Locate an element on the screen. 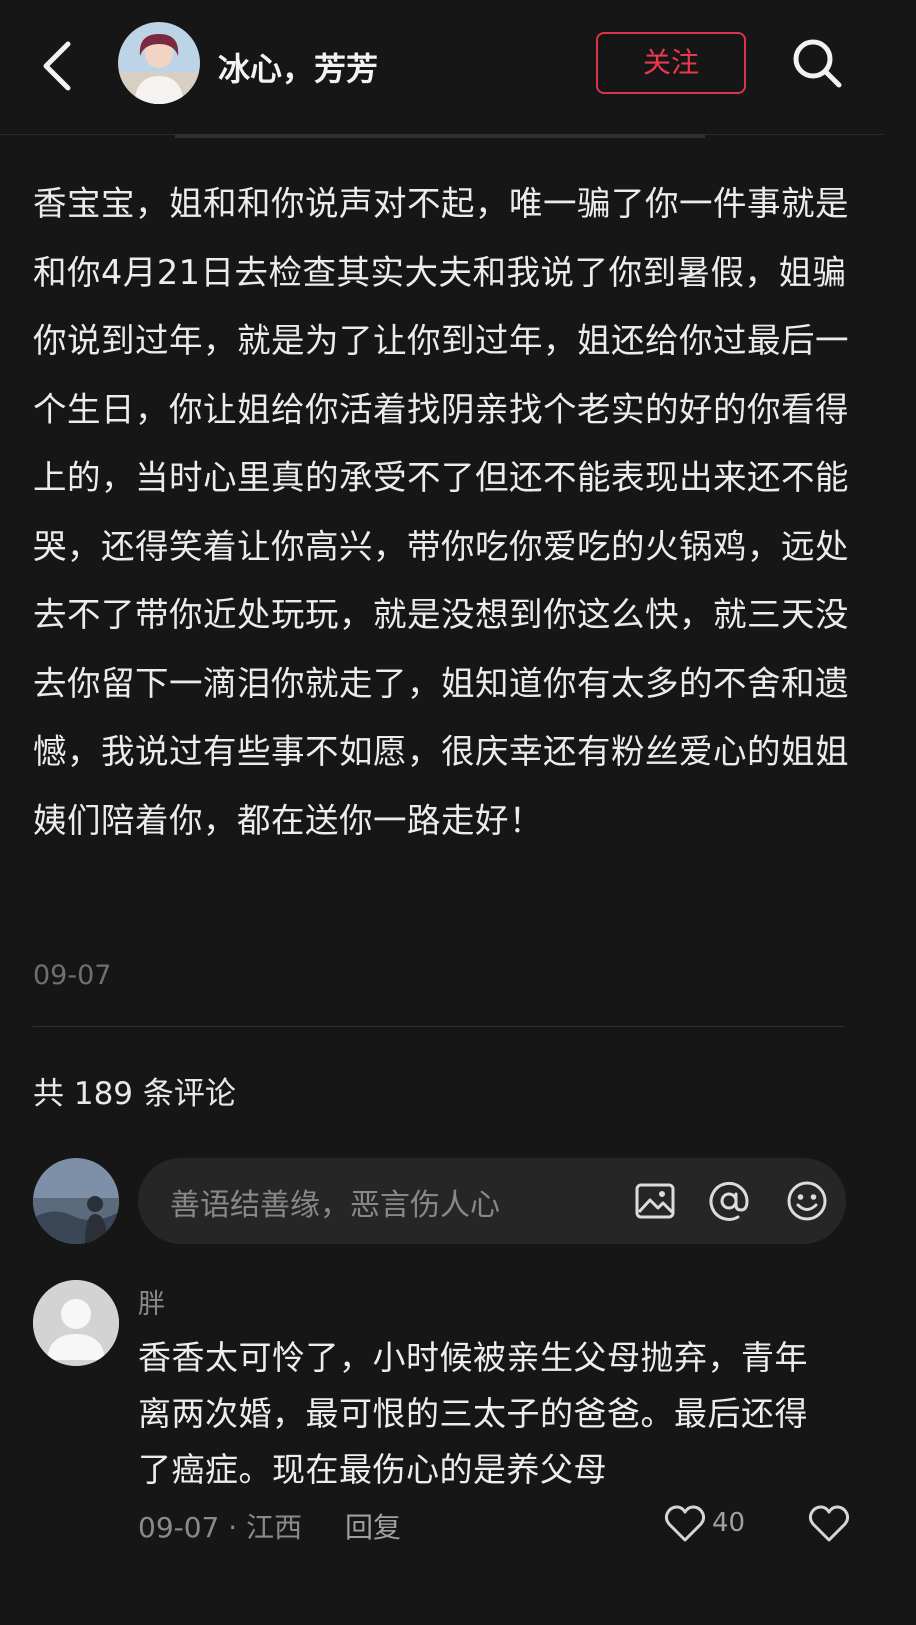 The image size is (916, 1625). at-icon is located at coordinates (729, 1201).